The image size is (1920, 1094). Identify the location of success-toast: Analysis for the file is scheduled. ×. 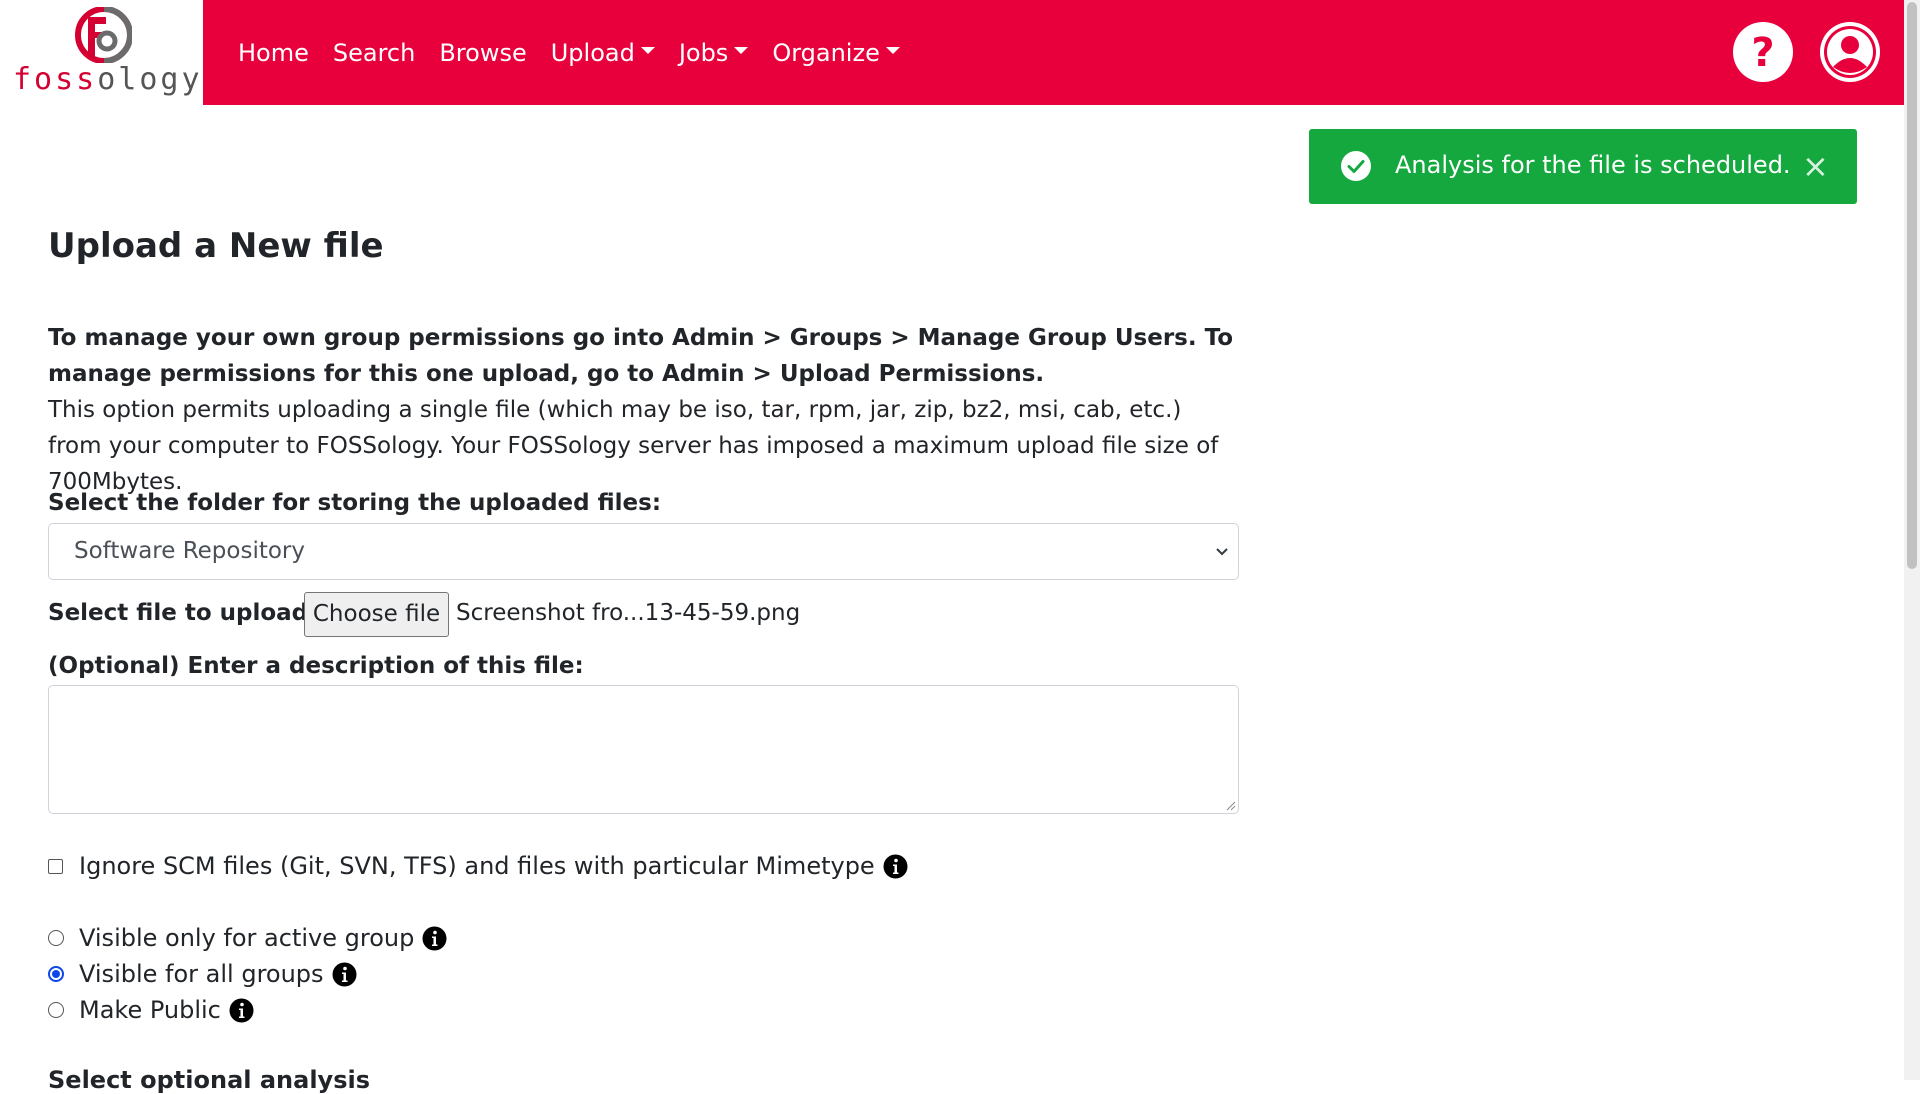
(1583, 166).